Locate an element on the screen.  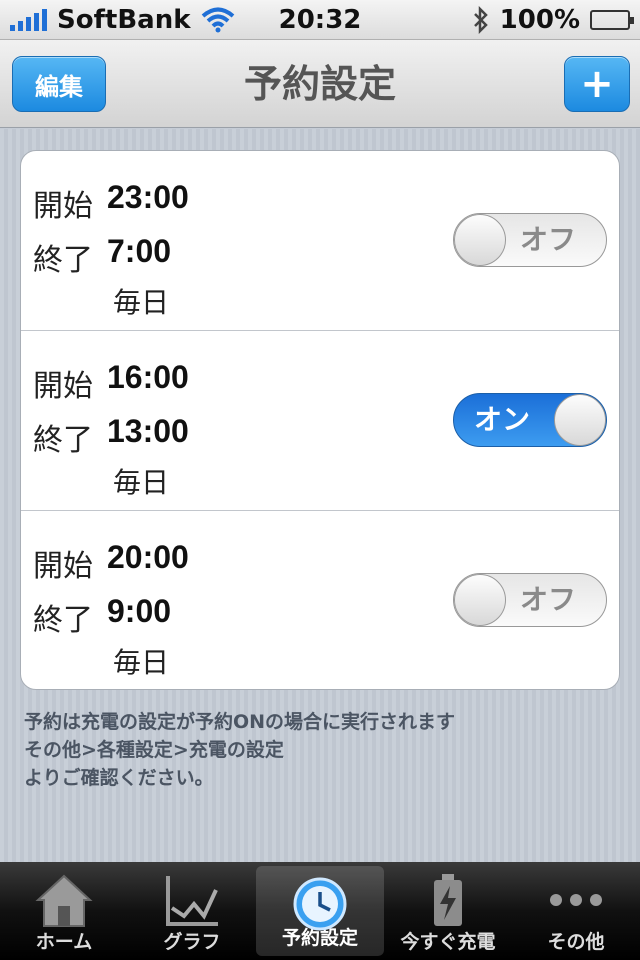
wifi-icon is located at coordinates (217, 19).